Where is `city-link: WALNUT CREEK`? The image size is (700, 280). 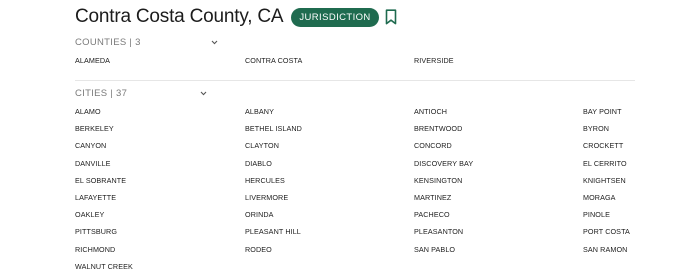 city-link: WALNUT CREEK is located at coordinates (104, 266).